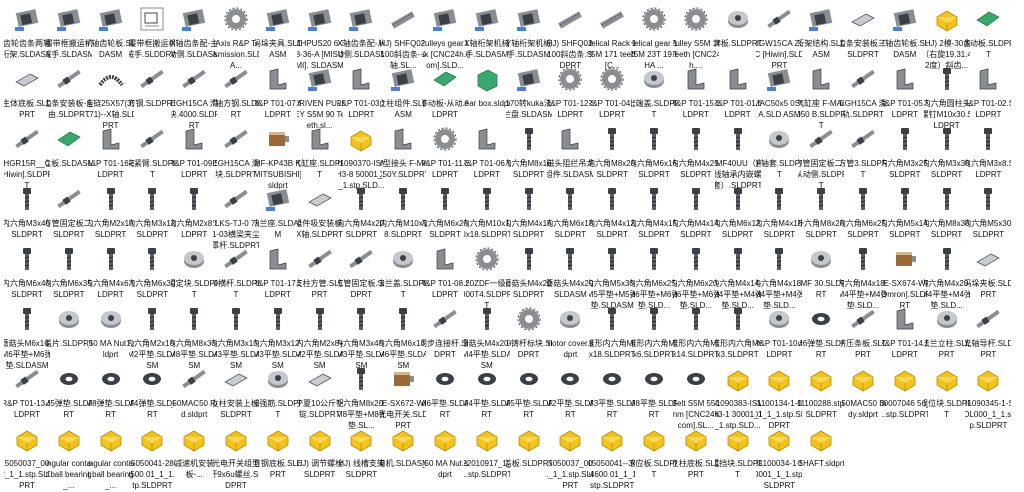  I want to click on file-item-label: 立柱底板.SLDPRT, so click(695, 469).